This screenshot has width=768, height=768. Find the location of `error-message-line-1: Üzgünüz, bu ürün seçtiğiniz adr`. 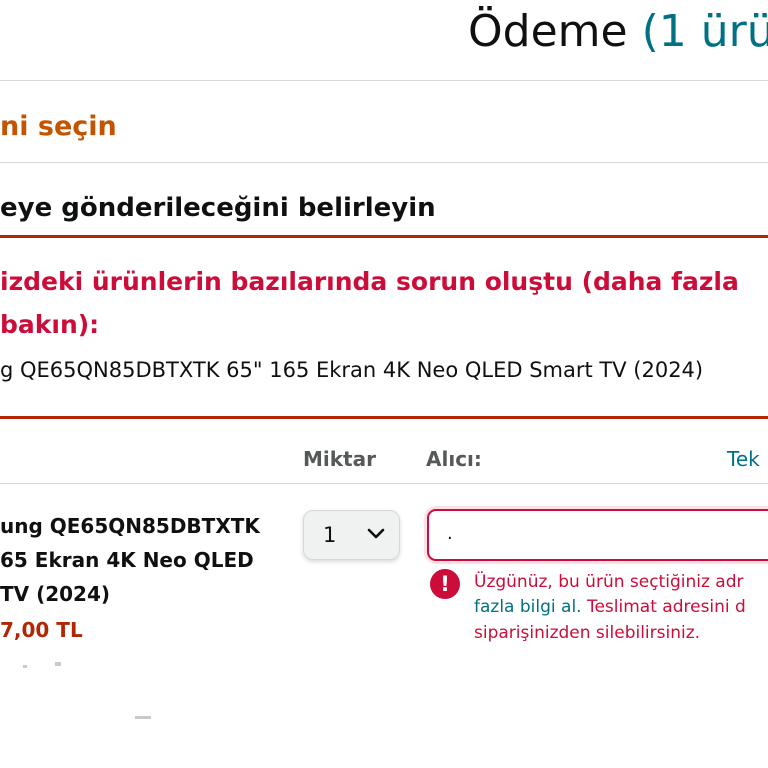

error-message-line-1: Üzgünüz, bu ürün seçtiğiniz adr is located at coordinates (609, 582).